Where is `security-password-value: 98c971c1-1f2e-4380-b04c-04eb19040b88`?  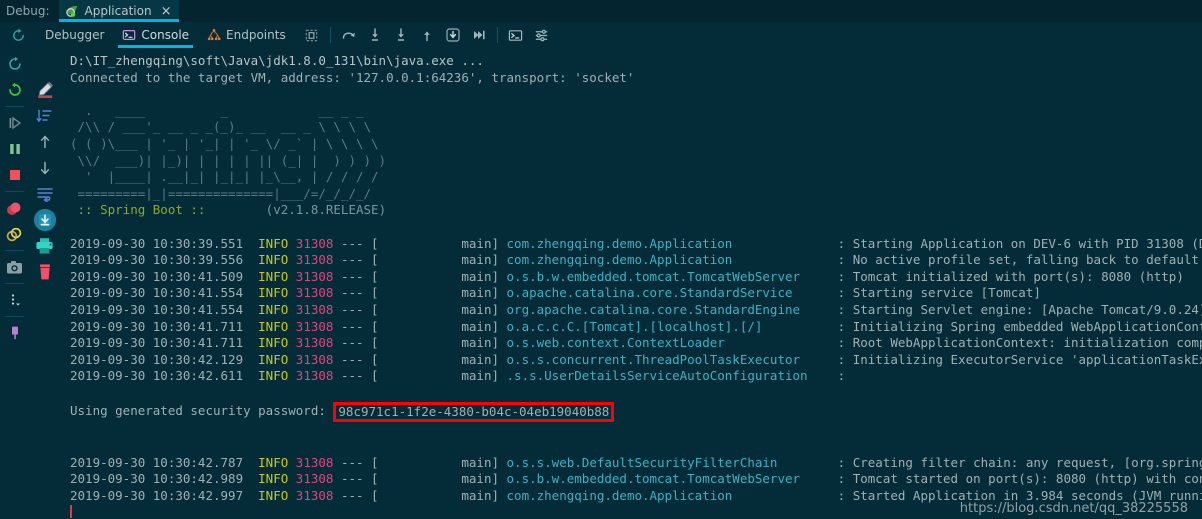
security-password-value: 98c971c1-1f2e-4380-b04c-04eb19040b88 is located at coordinates (474, 412).